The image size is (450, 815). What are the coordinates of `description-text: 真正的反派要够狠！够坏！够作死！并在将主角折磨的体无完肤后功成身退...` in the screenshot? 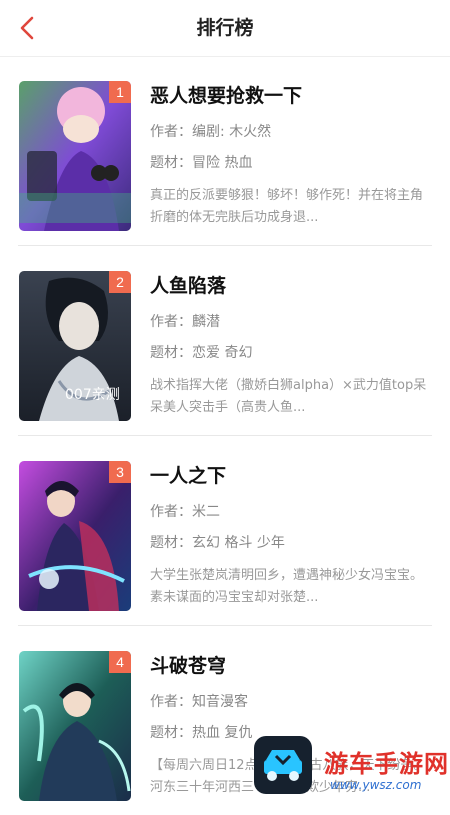 It's located at (287, 206).